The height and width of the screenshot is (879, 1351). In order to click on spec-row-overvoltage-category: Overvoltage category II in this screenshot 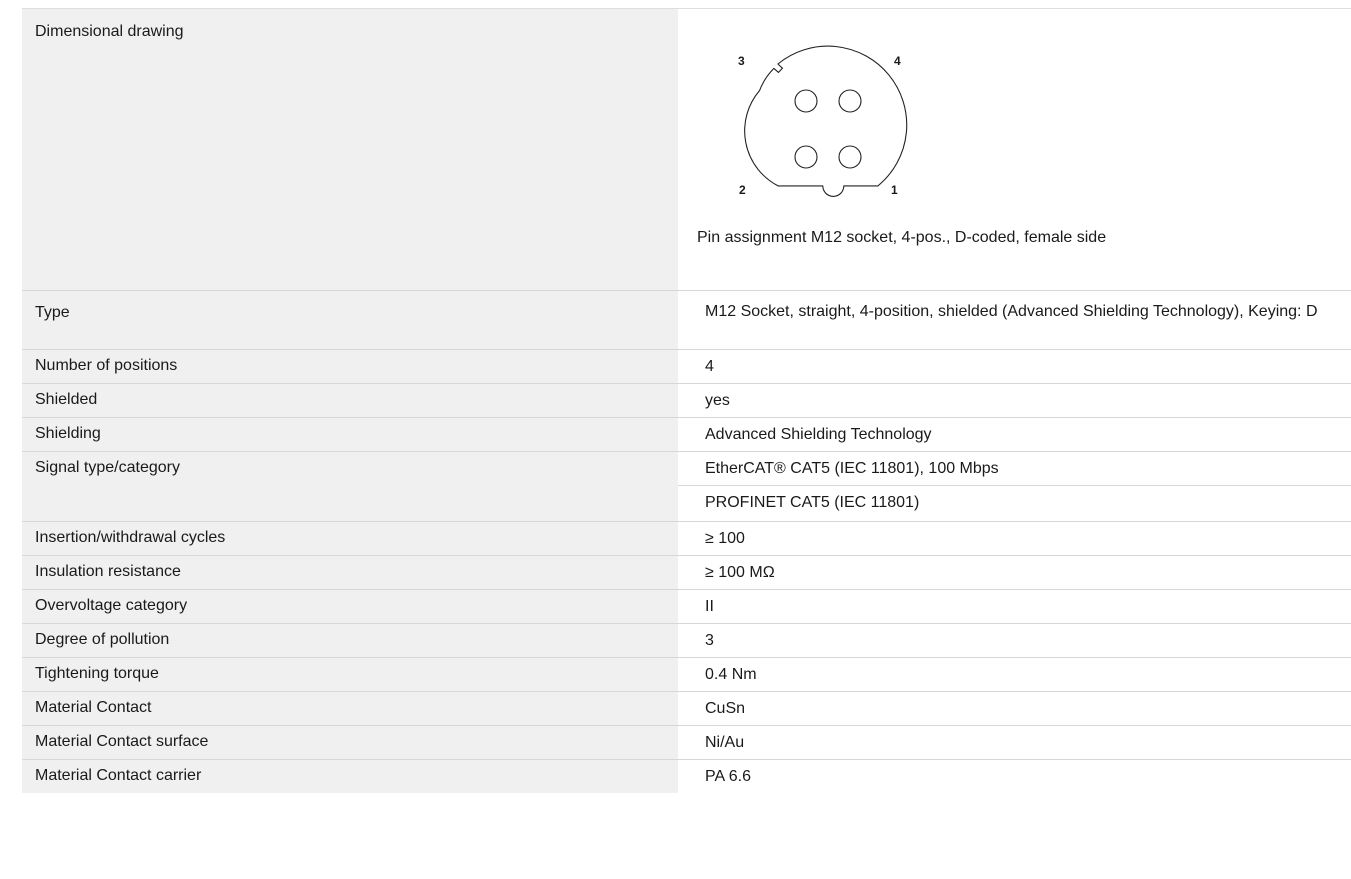, I will do `click(686, 606)`.